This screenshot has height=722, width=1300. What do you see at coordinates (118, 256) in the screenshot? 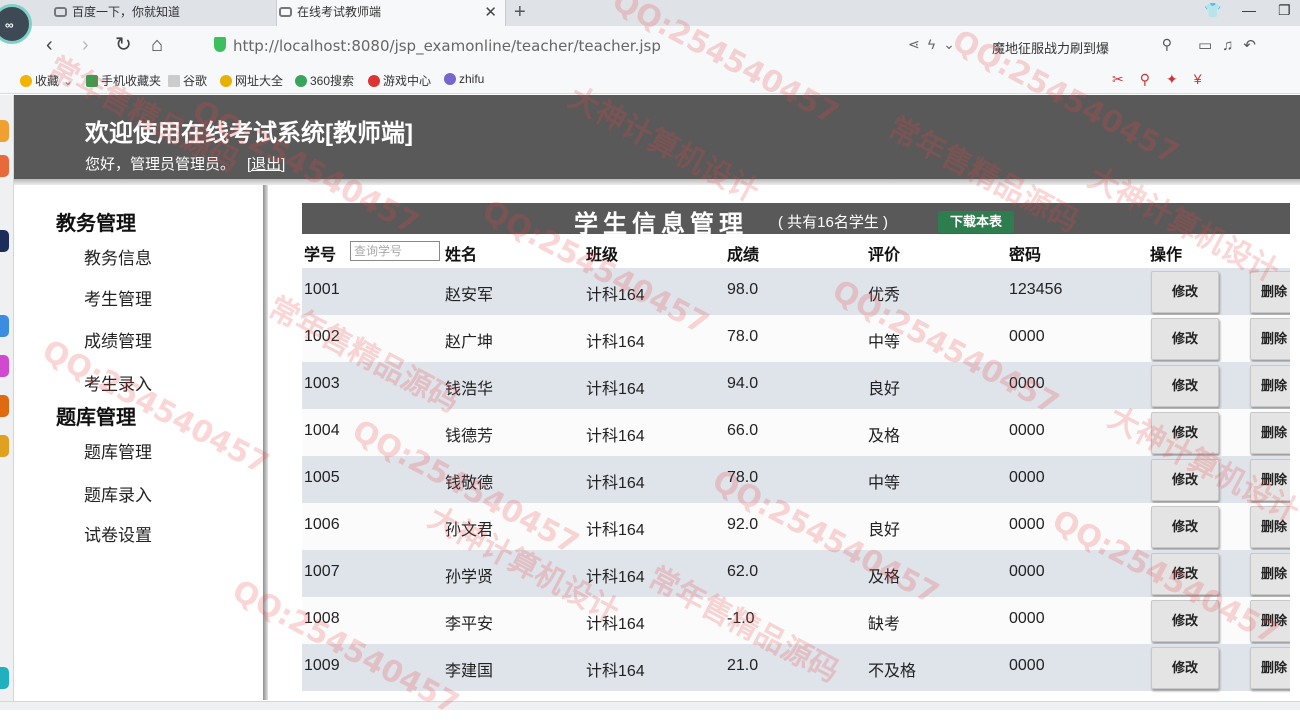
I see `menu-item-academic-info: 教务信息` at bounding box center [118, 256].